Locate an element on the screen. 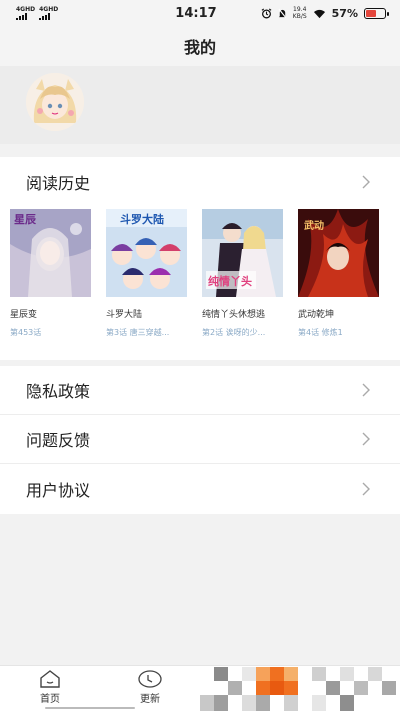 The width and height of the screenshot is (400, 711). menu-item-feedback: 问题反馈 is located at coordinates (200, 439).